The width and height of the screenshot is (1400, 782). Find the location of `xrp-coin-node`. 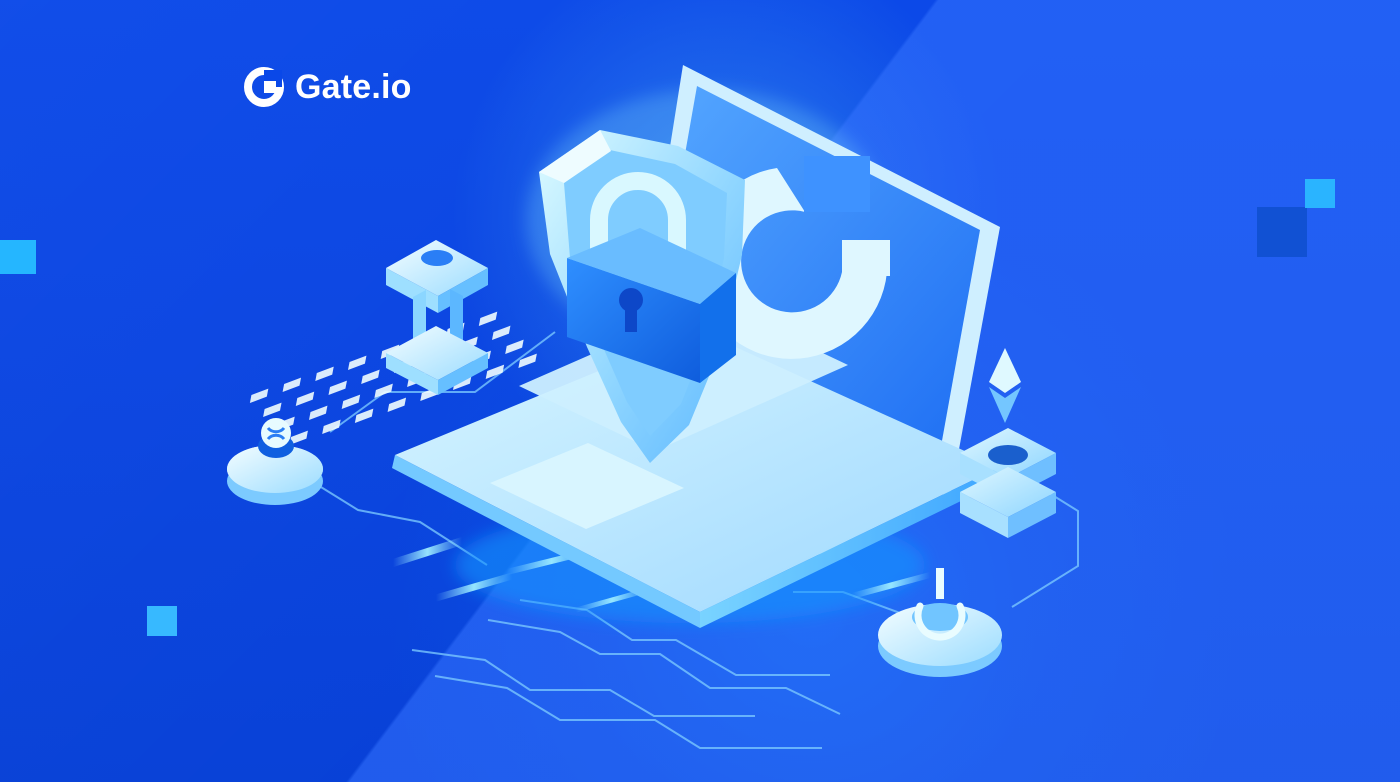

xrp-coin-node is located at coordinates (275, 461).